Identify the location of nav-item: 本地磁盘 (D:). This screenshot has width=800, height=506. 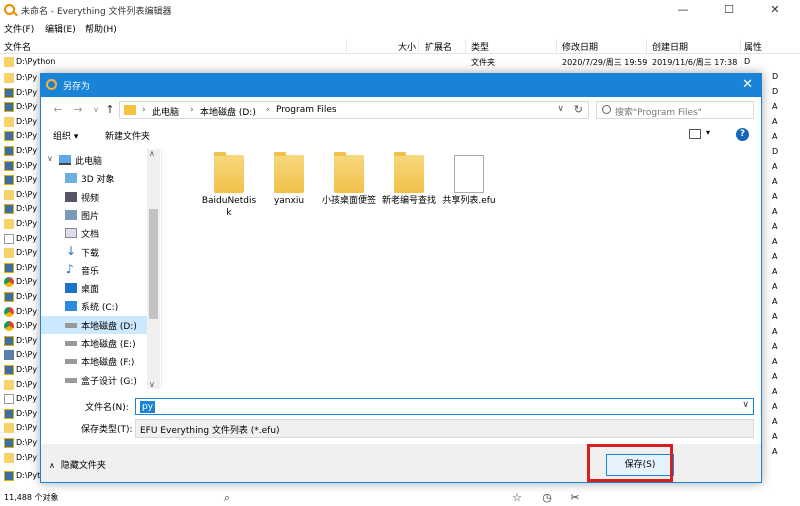
(94, 324).